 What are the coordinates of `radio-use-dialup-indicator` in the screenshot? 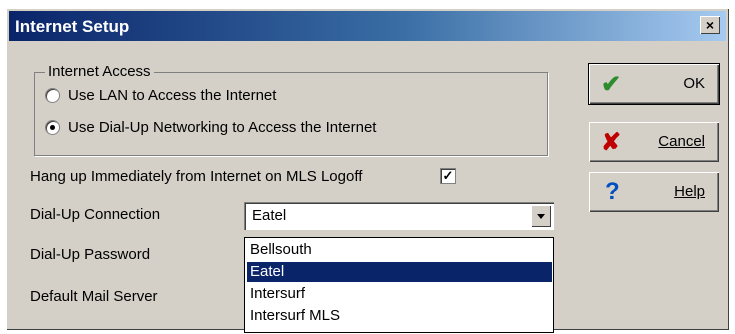 It's located at (52, 127).